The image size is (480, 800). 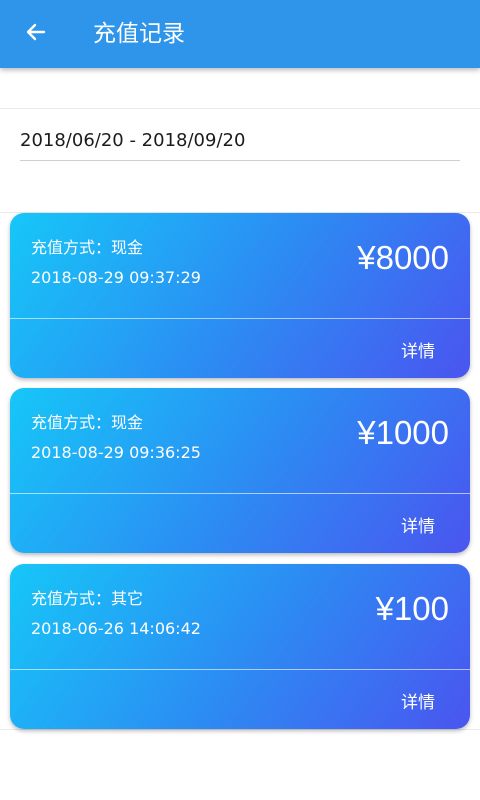 I want to click on date-filter-section: 2018/06/20 - 2018/09/20, so click(x=240, y=161).